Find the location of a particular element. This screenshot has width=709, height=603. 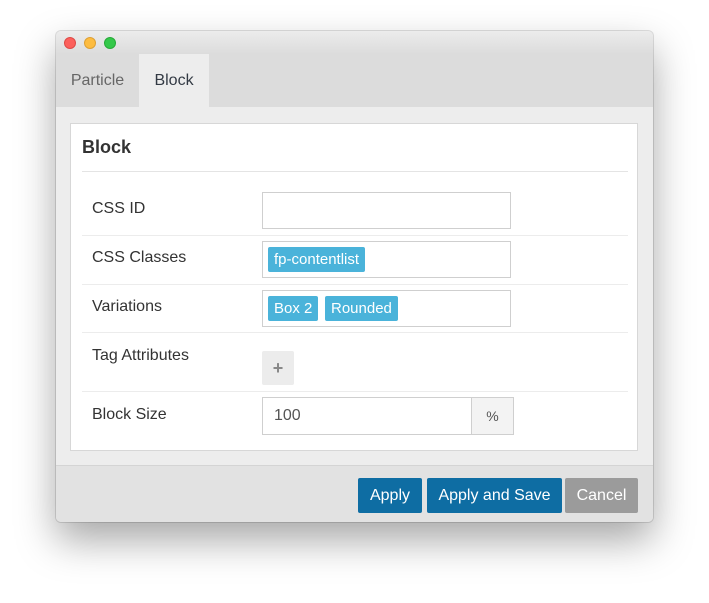

cancel-button: Cancel is located at coordinates (601, 495).